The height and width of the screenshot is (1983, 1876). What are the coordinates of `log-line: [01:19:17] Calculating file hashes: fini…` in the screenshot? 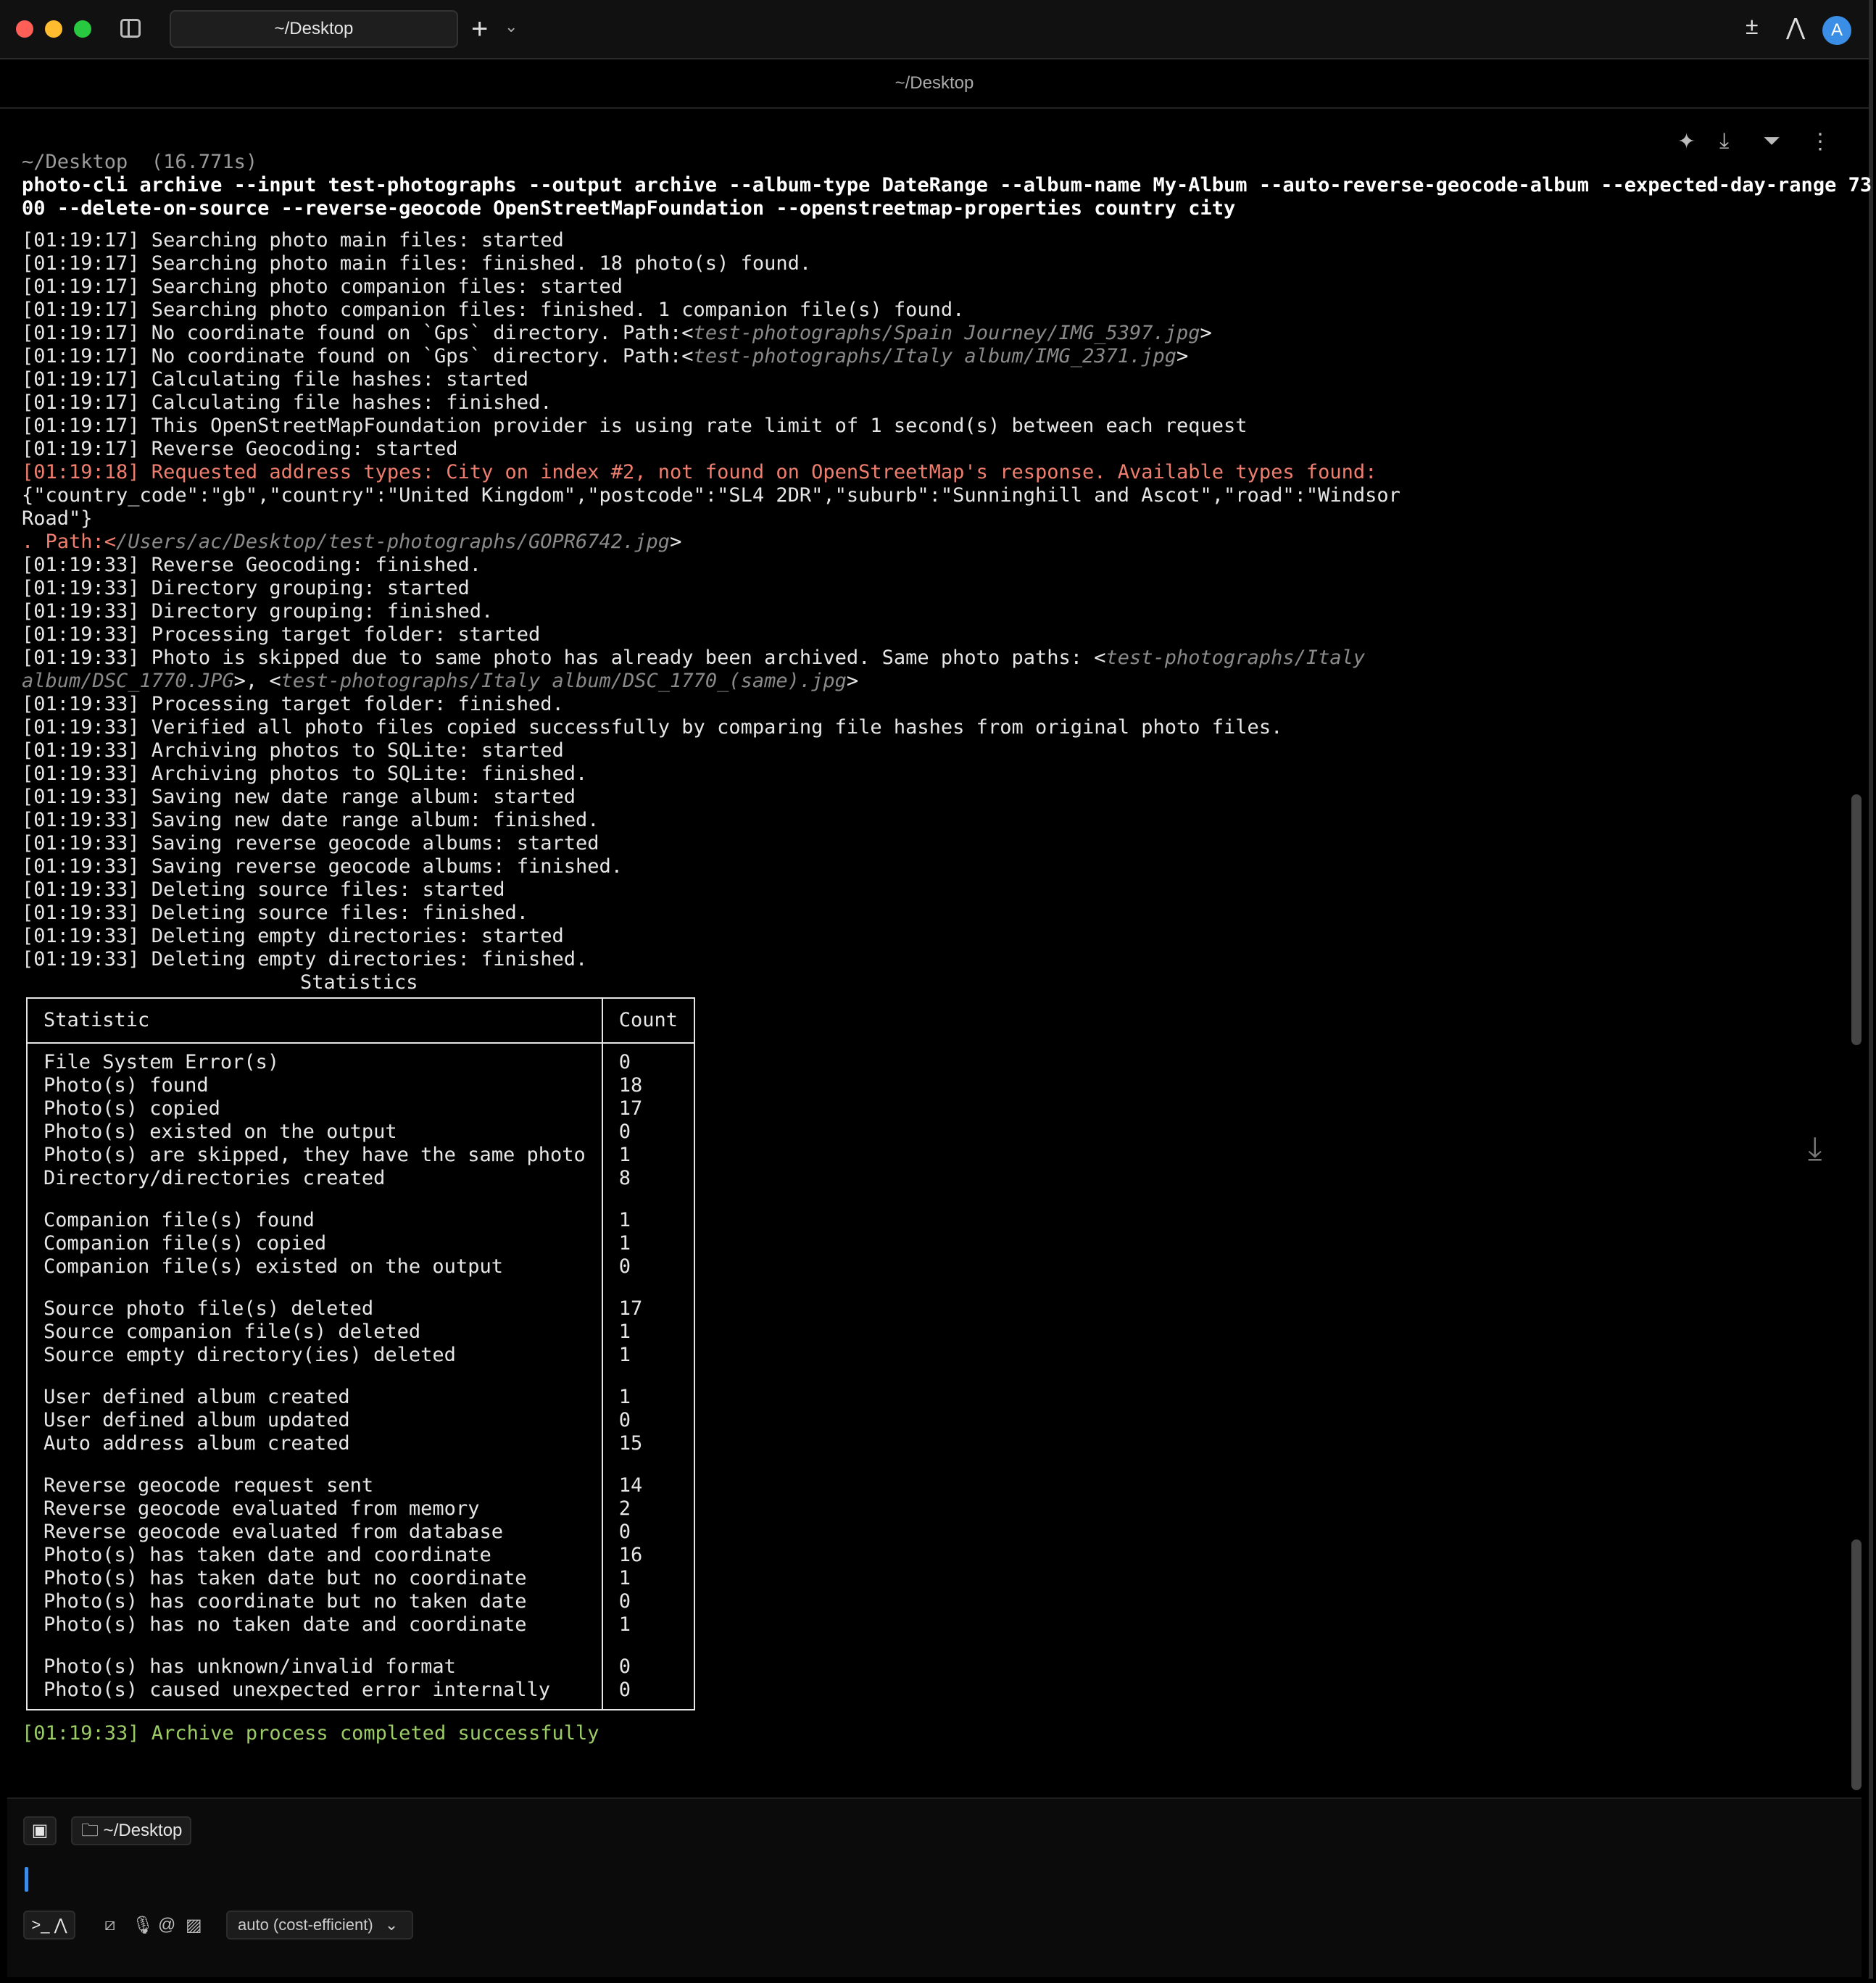 It's located at (287, 402).